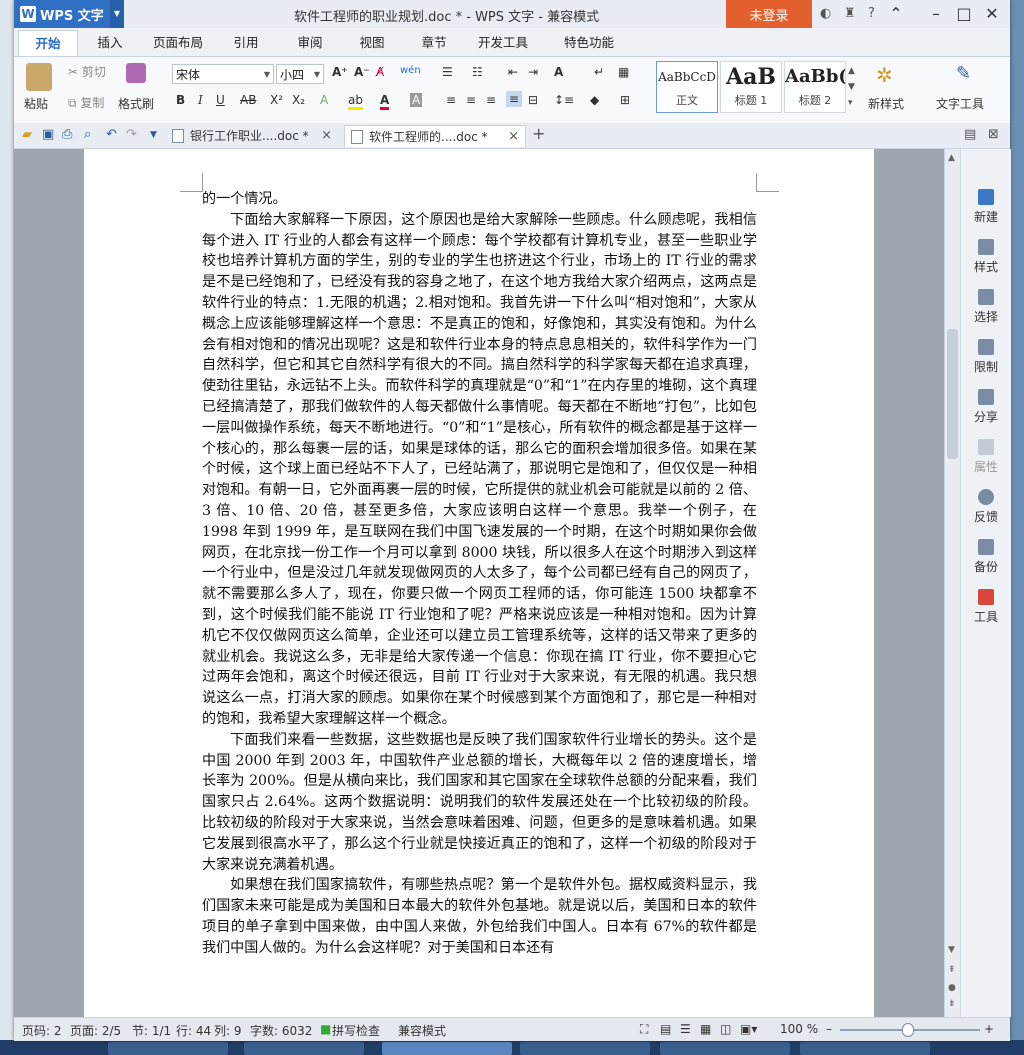  What do you see at coordinates (324, 100) in the screenshot?
I see `text-effect-icon: A` at bounding box center [324, 100].